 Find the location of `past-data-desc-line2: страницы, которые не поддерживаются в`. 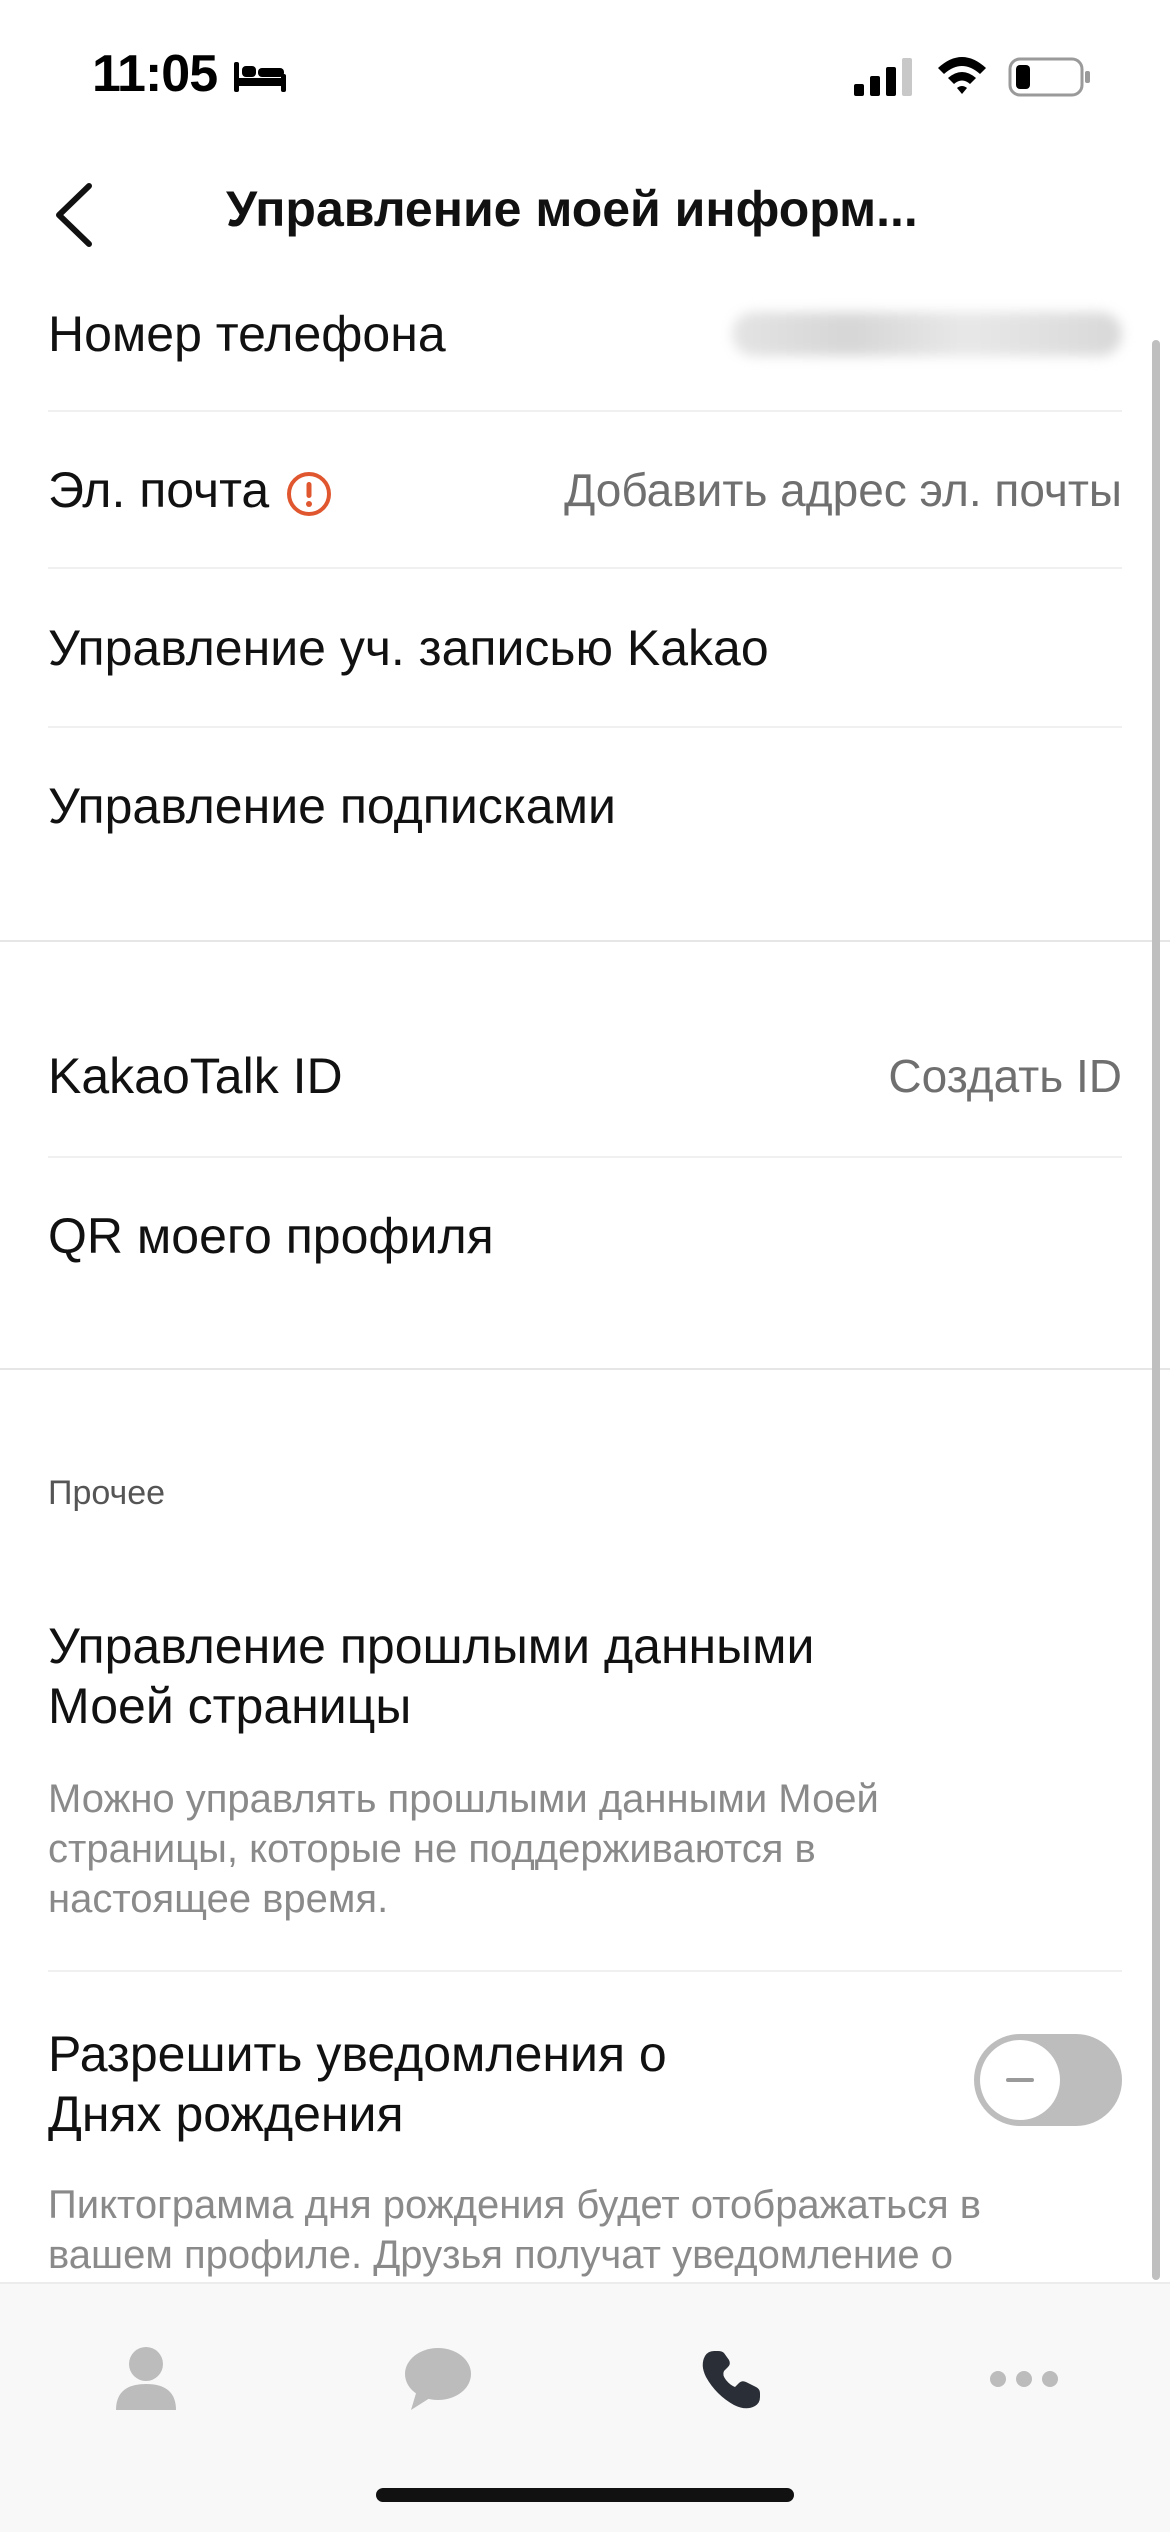

past-data-desc-line2: страницы, которые не поддерживаются в is located at coordinates (432, 1849).